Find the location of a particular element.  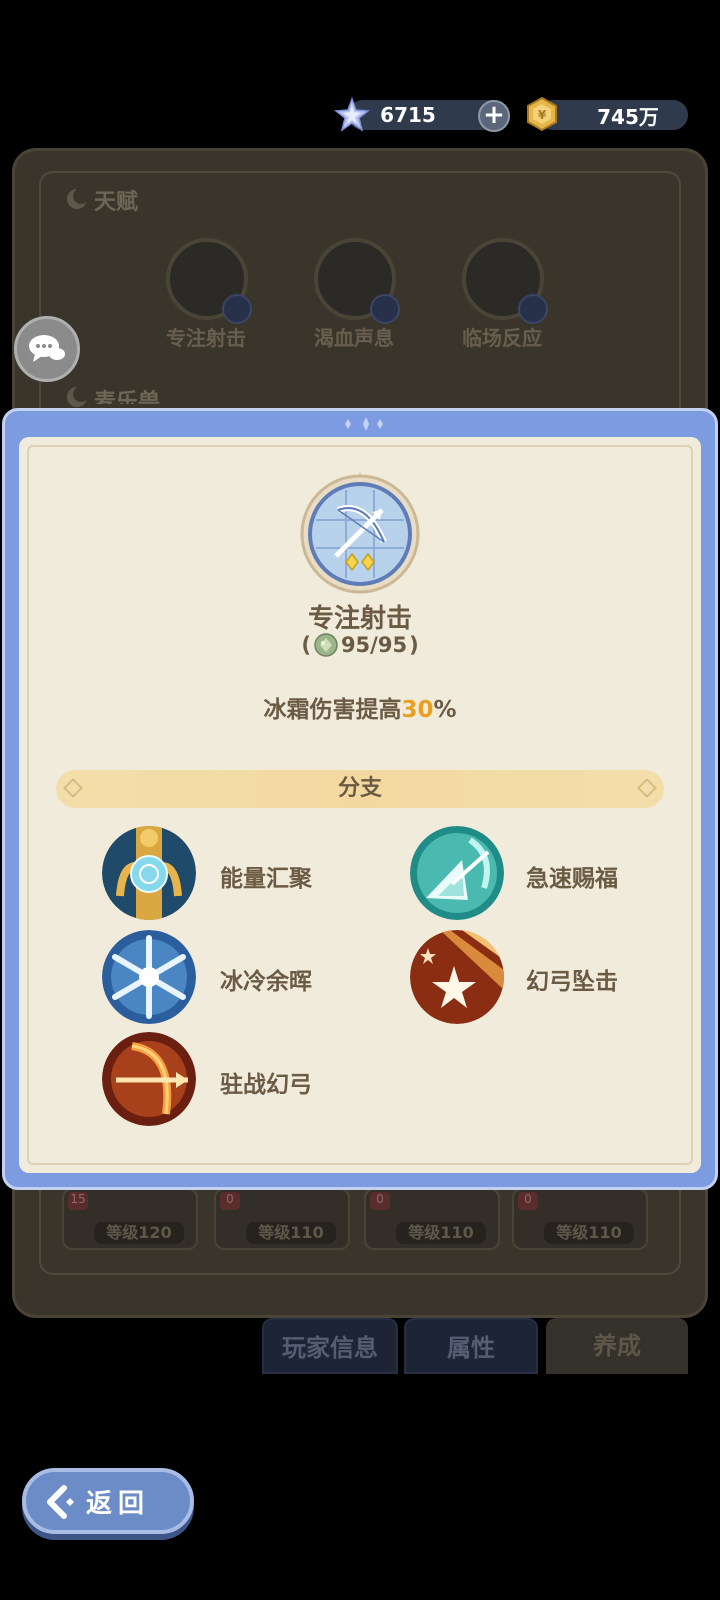

green-gem-icon is located at coordinates (326, 645).